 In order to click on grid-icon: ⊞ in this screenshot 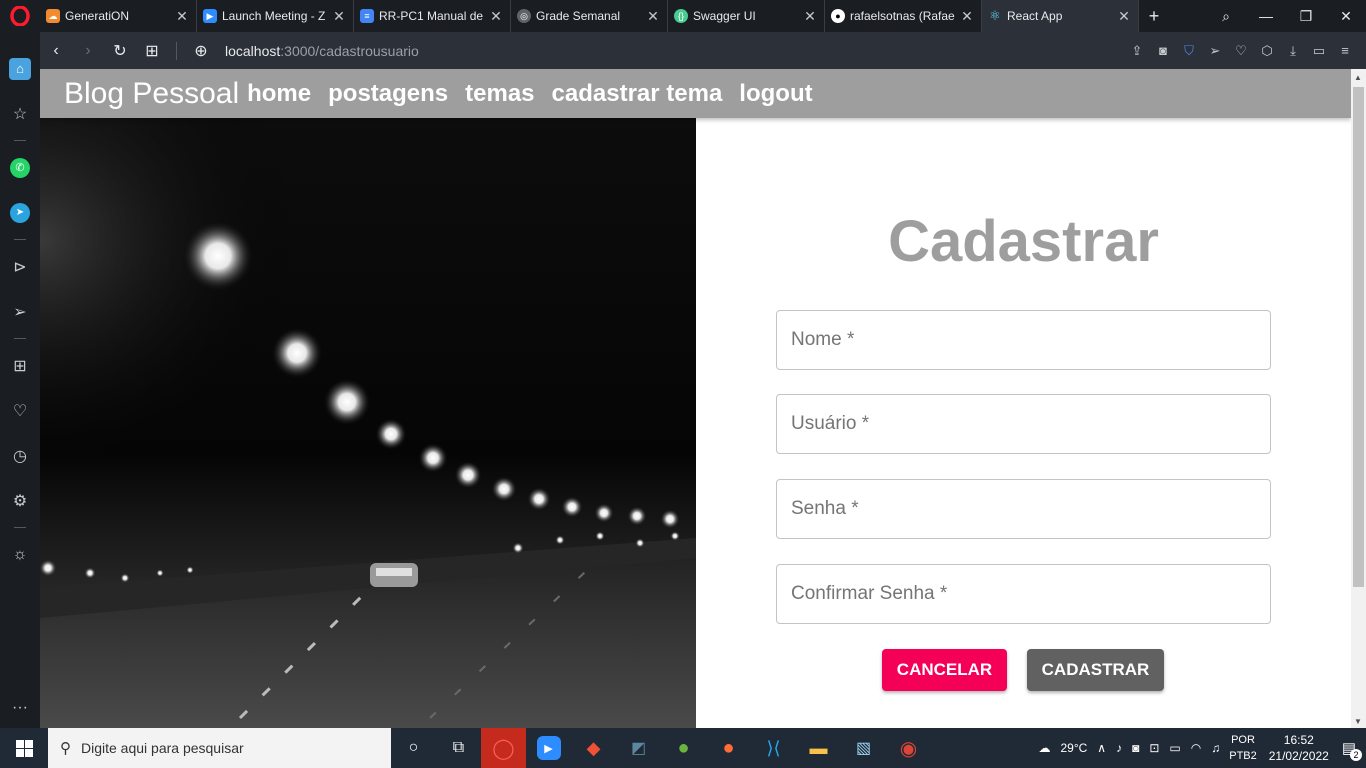, I will do `click(20, 365)`.